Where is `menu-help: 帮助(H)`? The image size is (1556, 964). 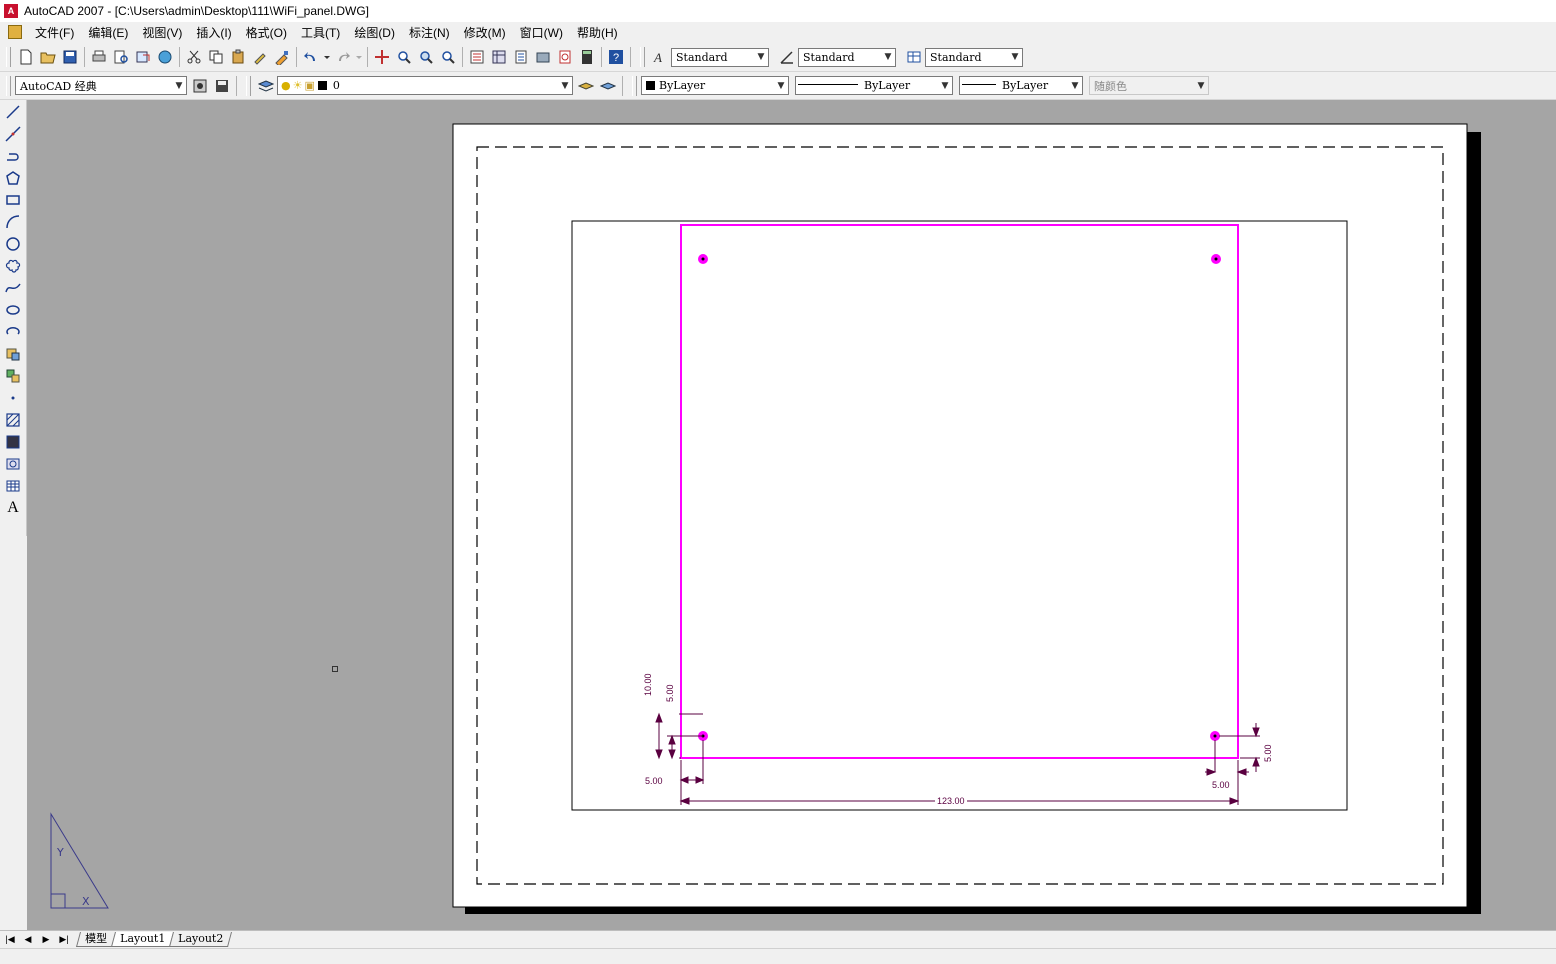
menu-help: 帮助(H) is located at coordinates (597, 32).